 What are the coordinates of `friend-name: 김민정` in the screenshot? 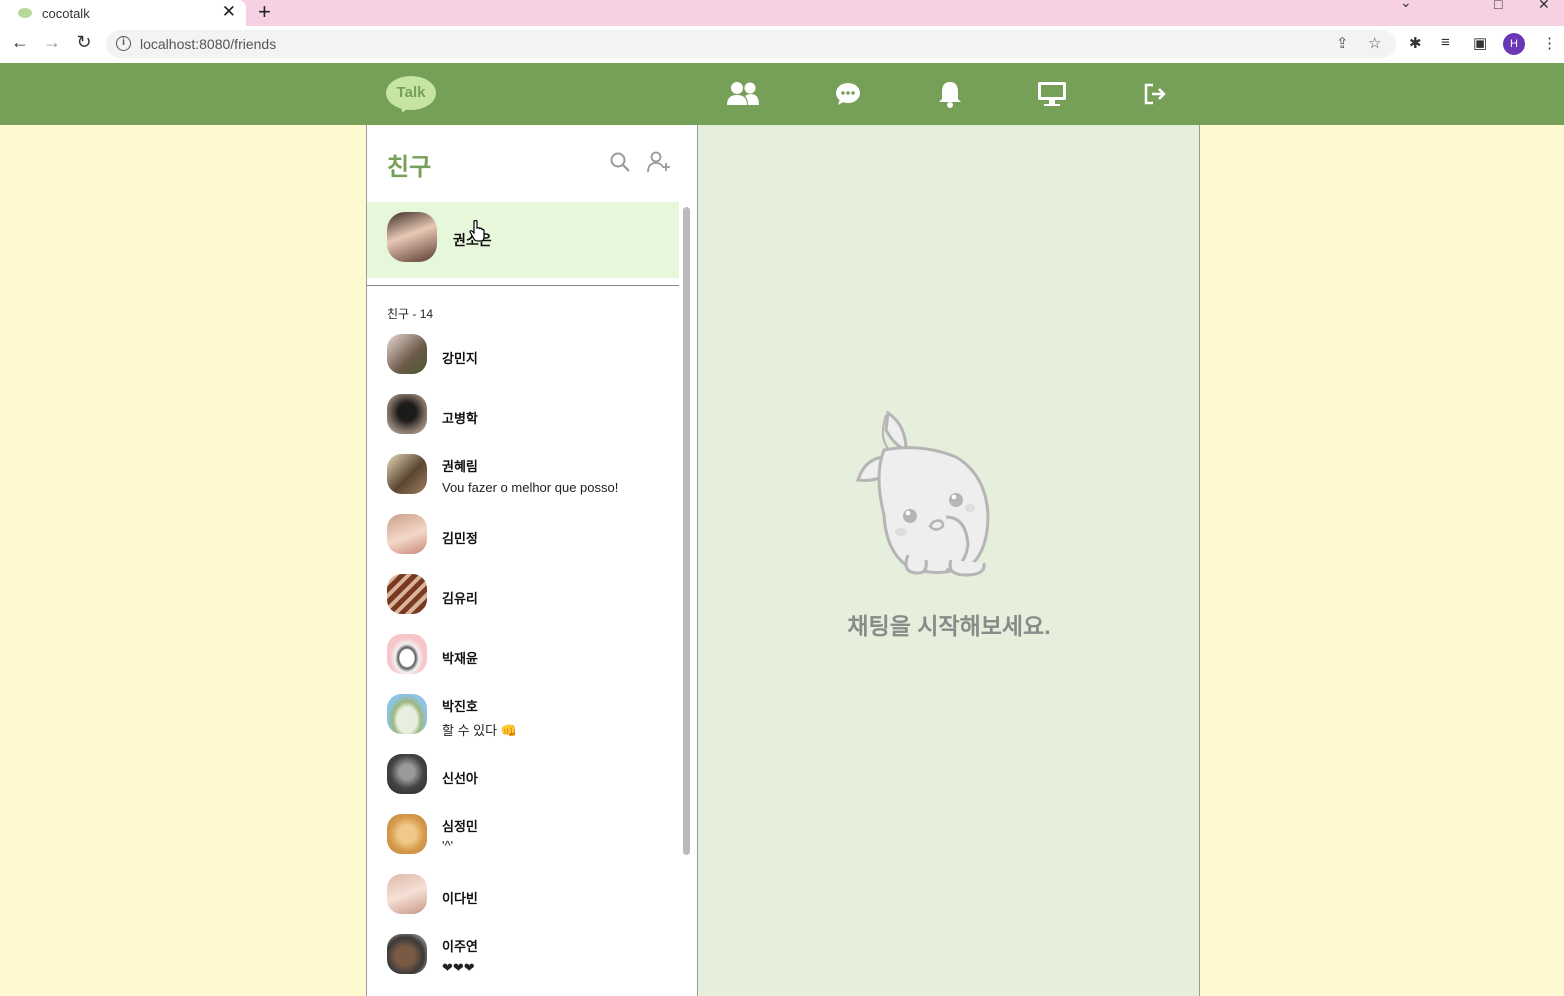 It's located at (460, 538).